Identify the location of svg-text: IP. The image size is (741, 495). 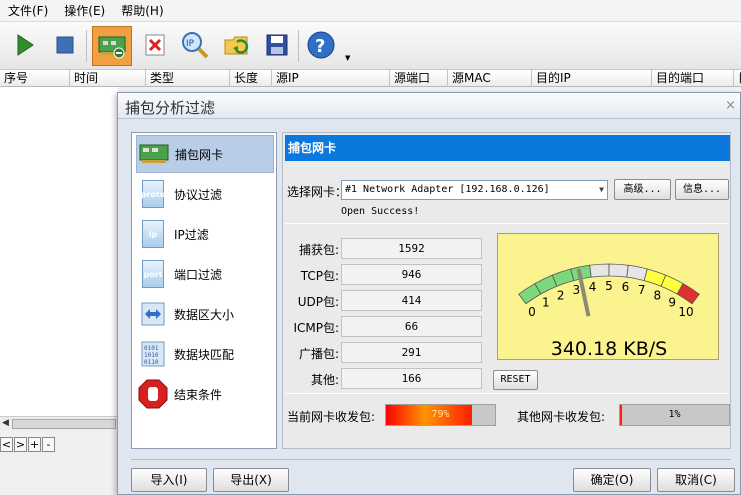
(190, 44).